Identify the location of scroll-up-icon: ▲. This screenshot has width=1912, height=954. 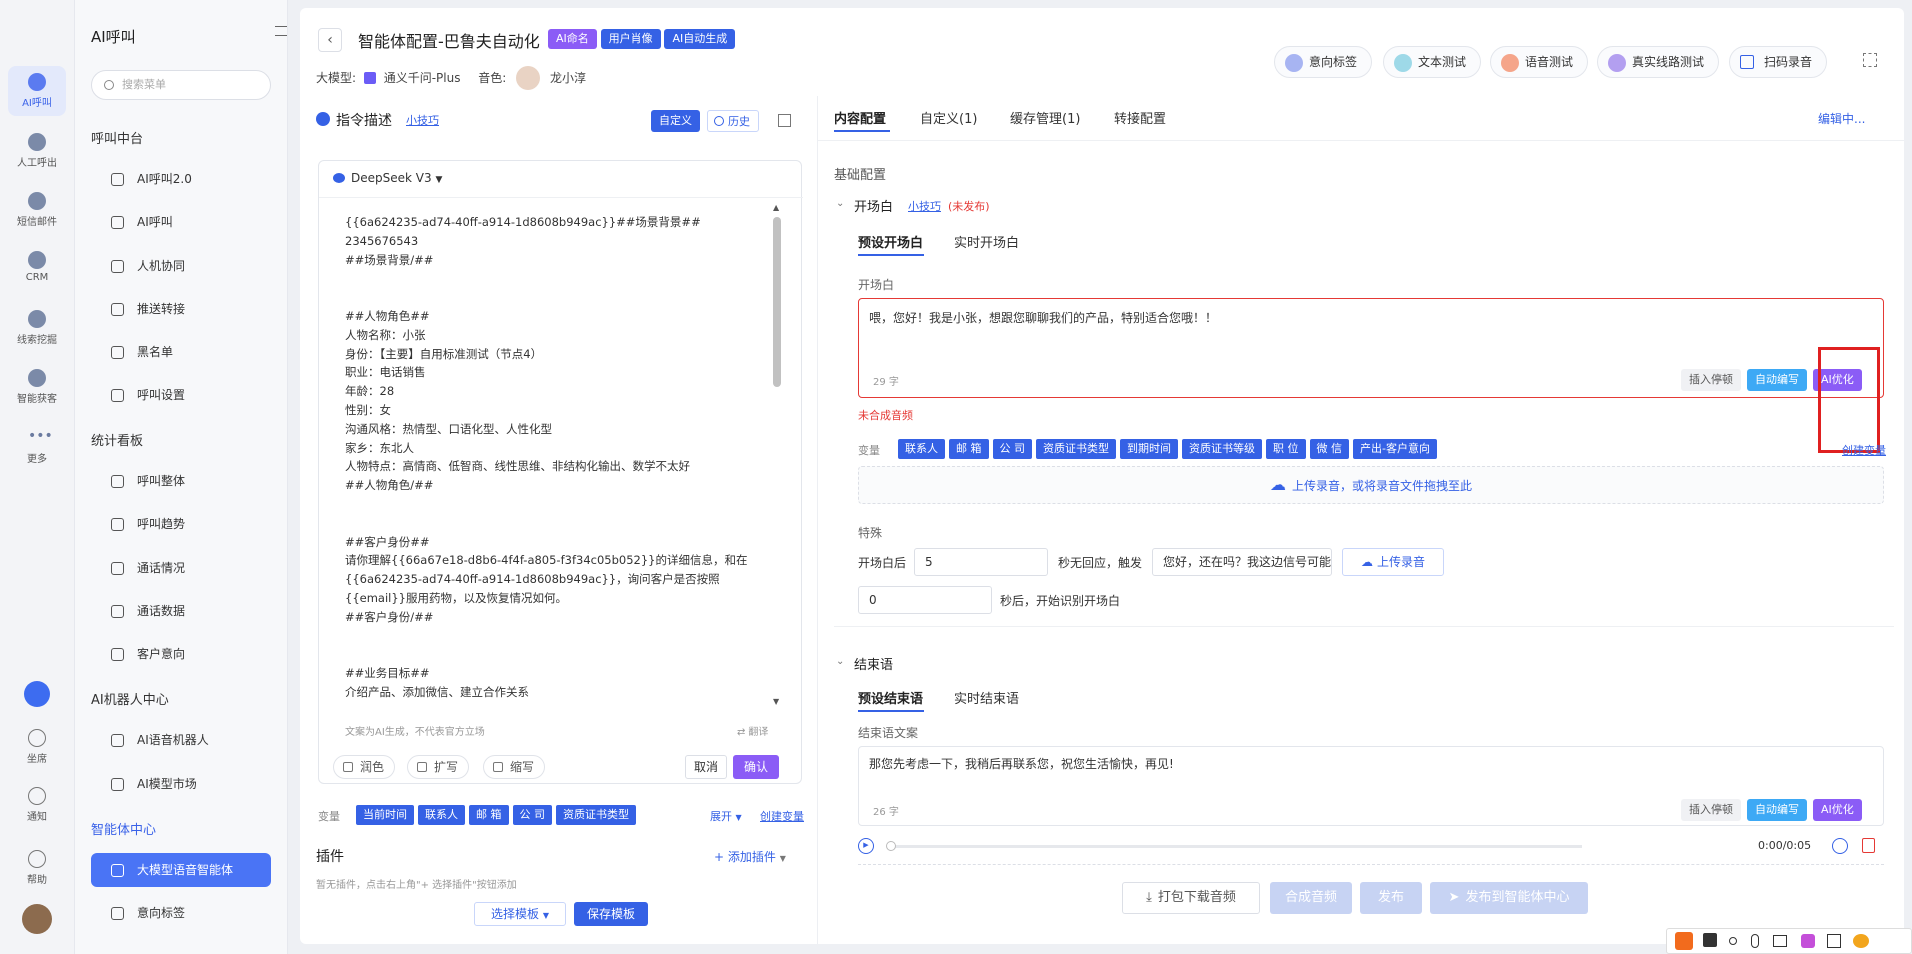
(776, 207).